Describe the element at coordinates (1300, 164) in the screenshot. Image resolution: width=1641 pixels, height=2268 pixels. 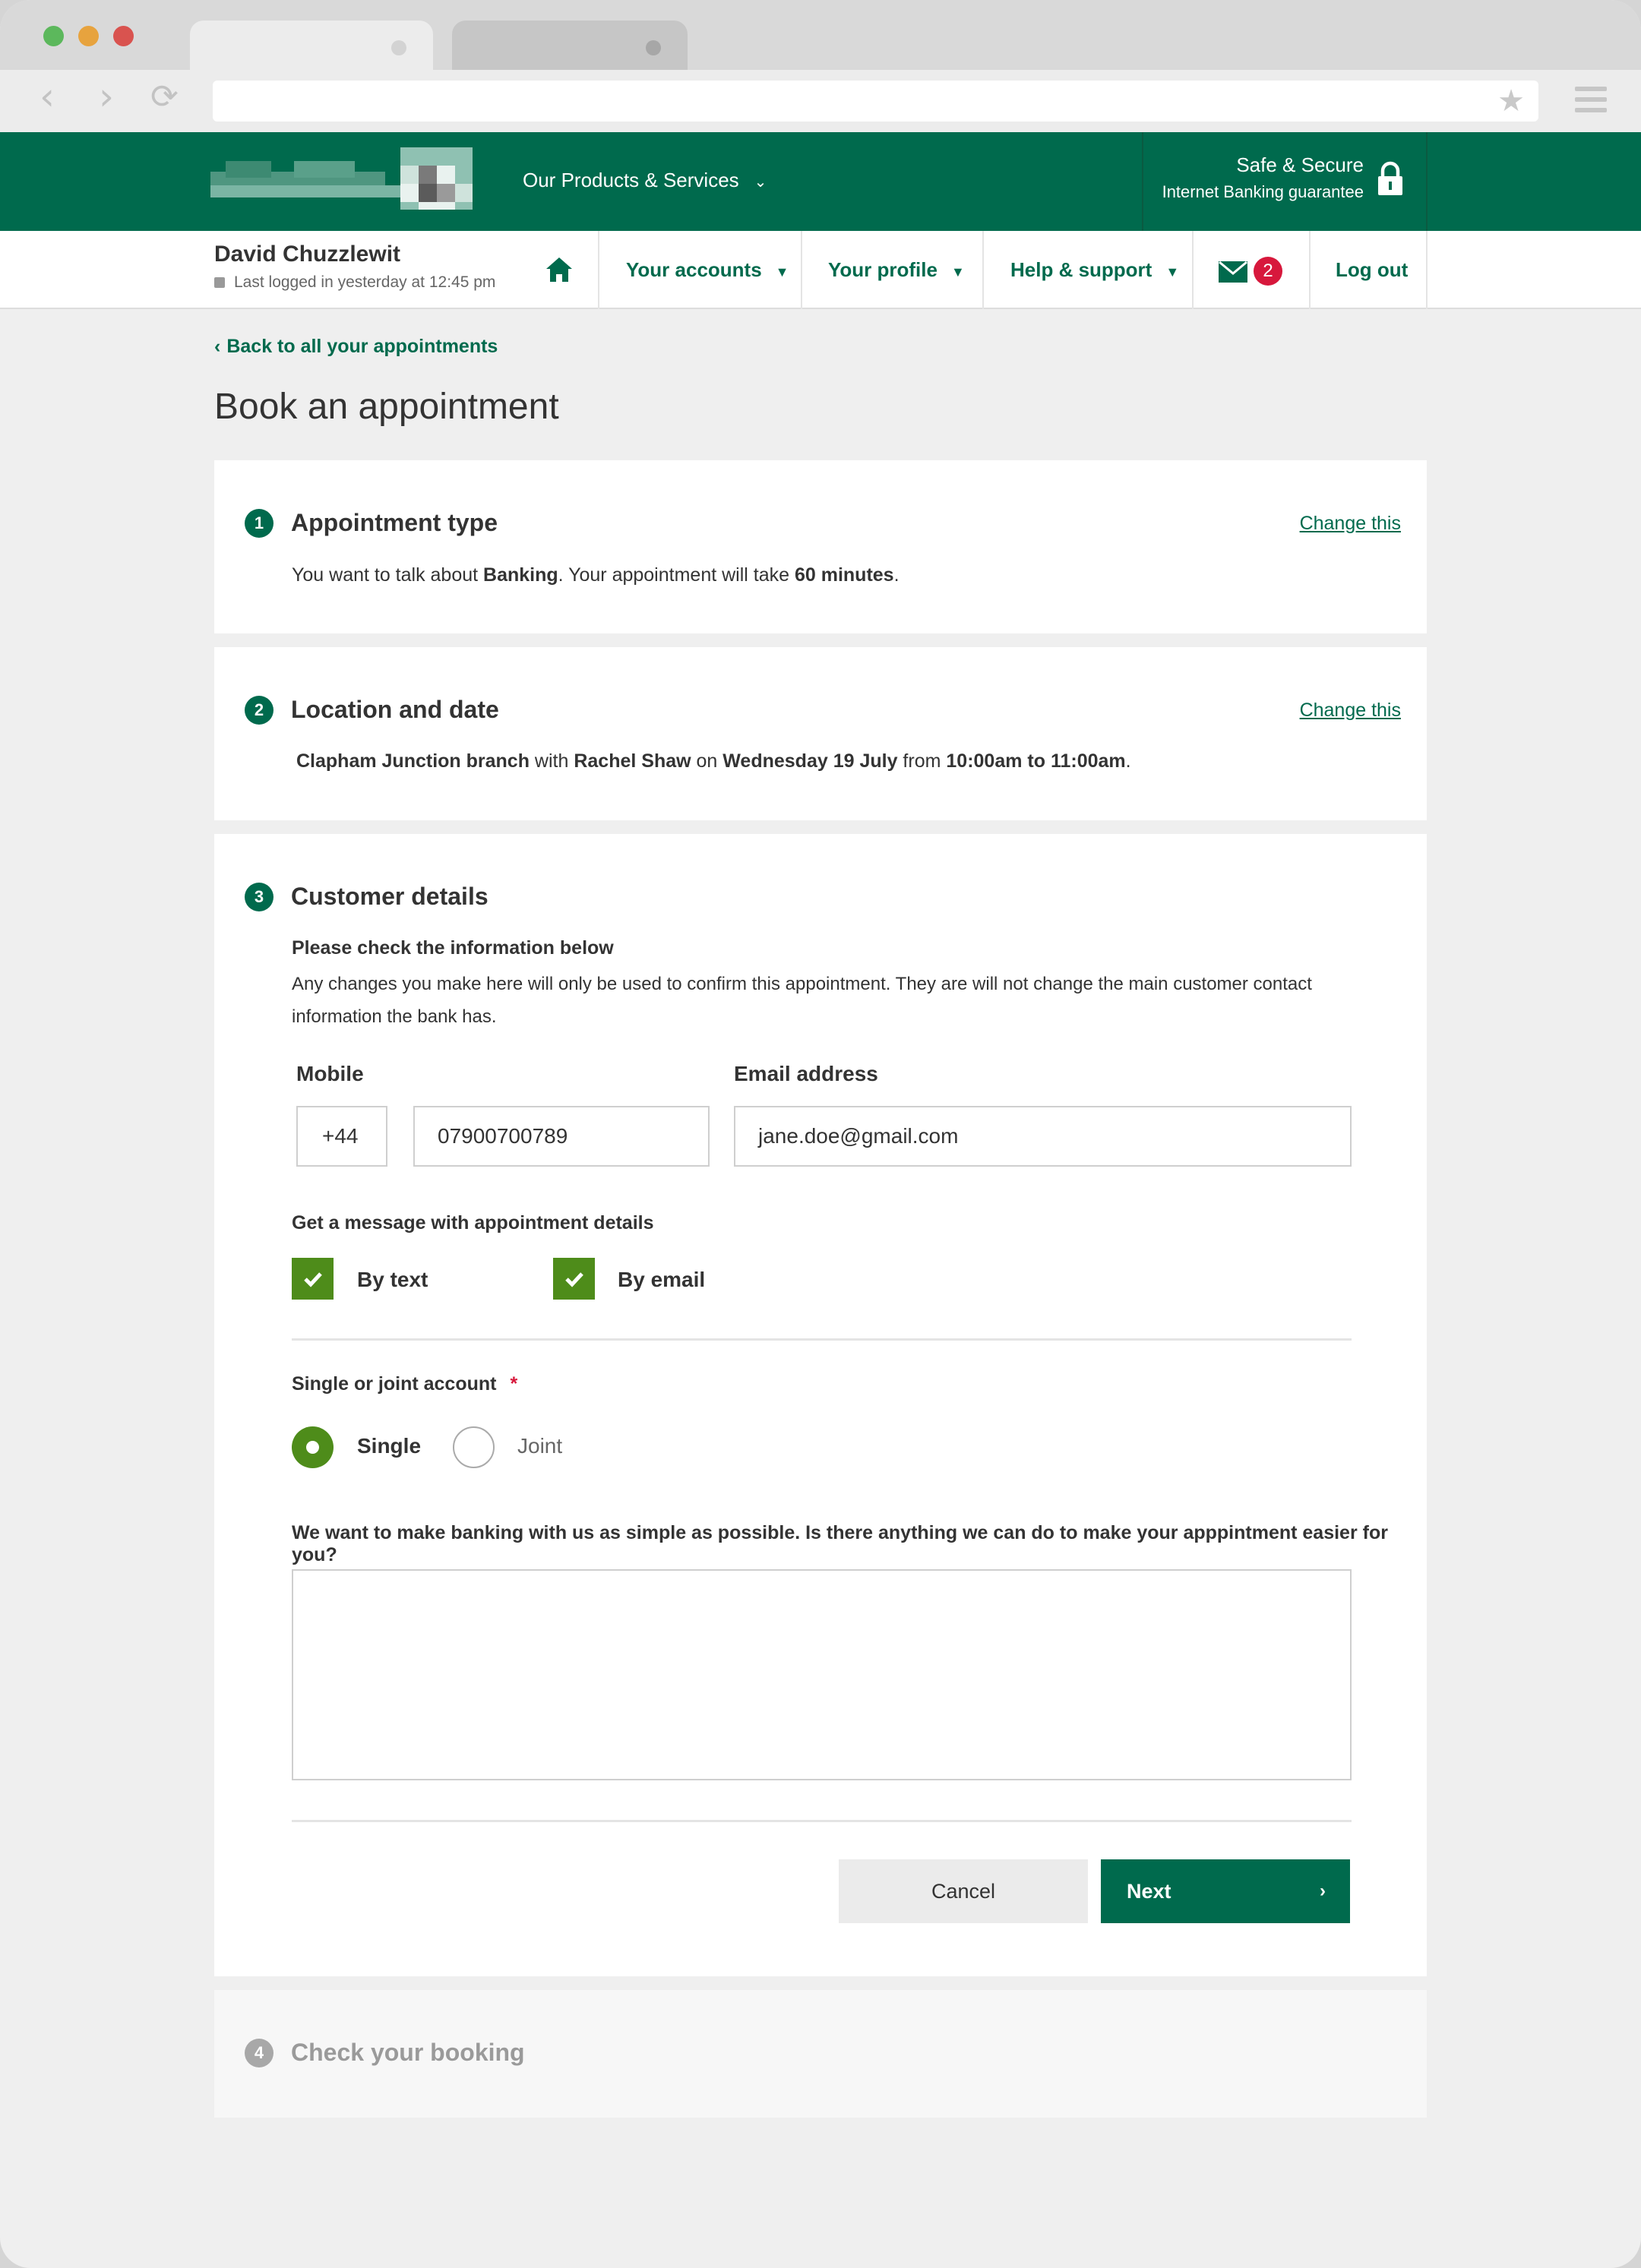
I see `safe-secure-title: Safe & Secure` at that location.